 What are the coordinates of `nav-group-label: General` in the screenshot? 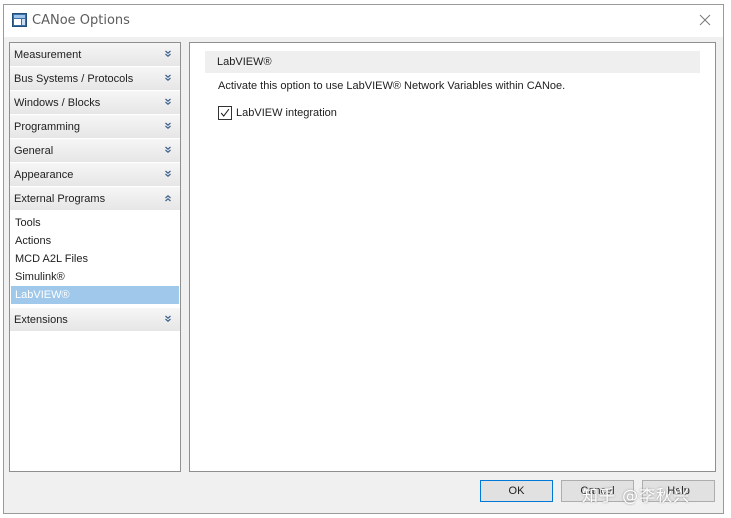 It's located at (34, 151).